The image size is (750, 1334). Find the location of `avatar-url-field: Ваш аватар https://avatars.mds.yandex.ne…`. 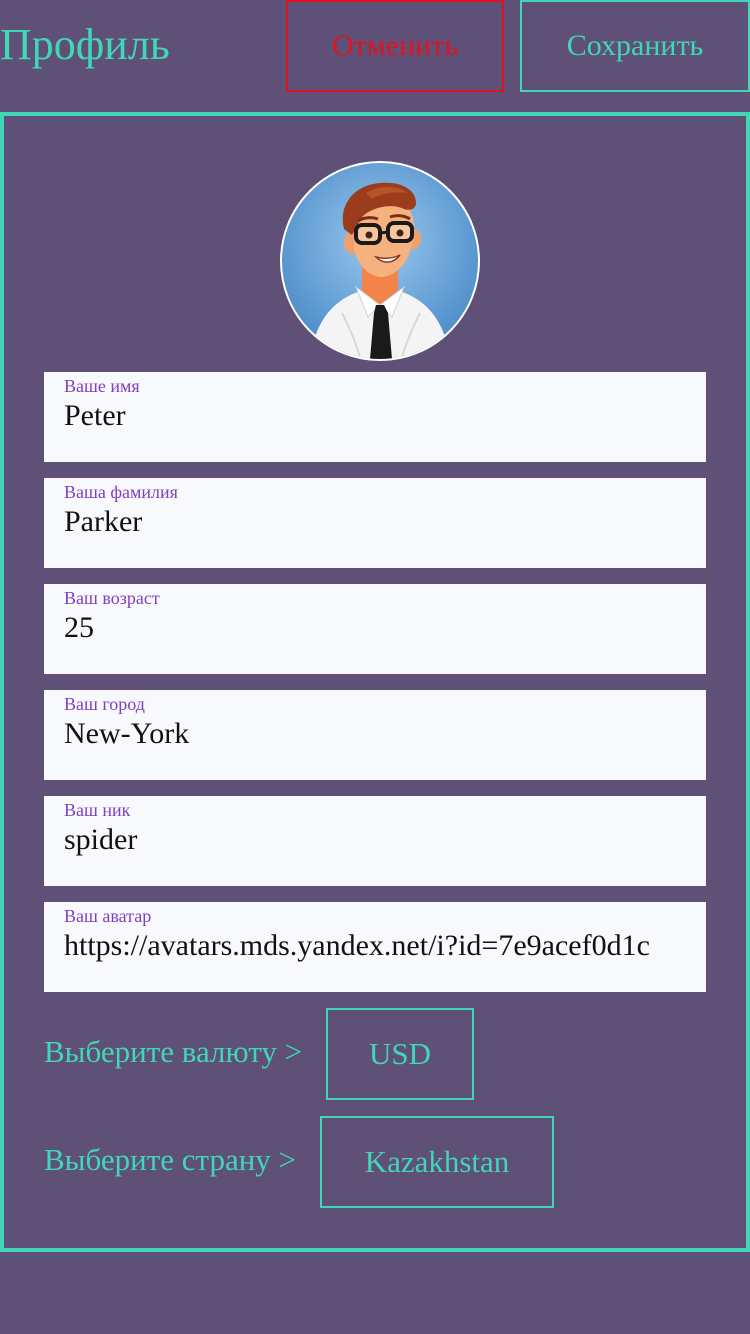

avatar-url-field: Ваш аватар https://avatars.mds.yandex.ne… is located at coordinates (375, 947).